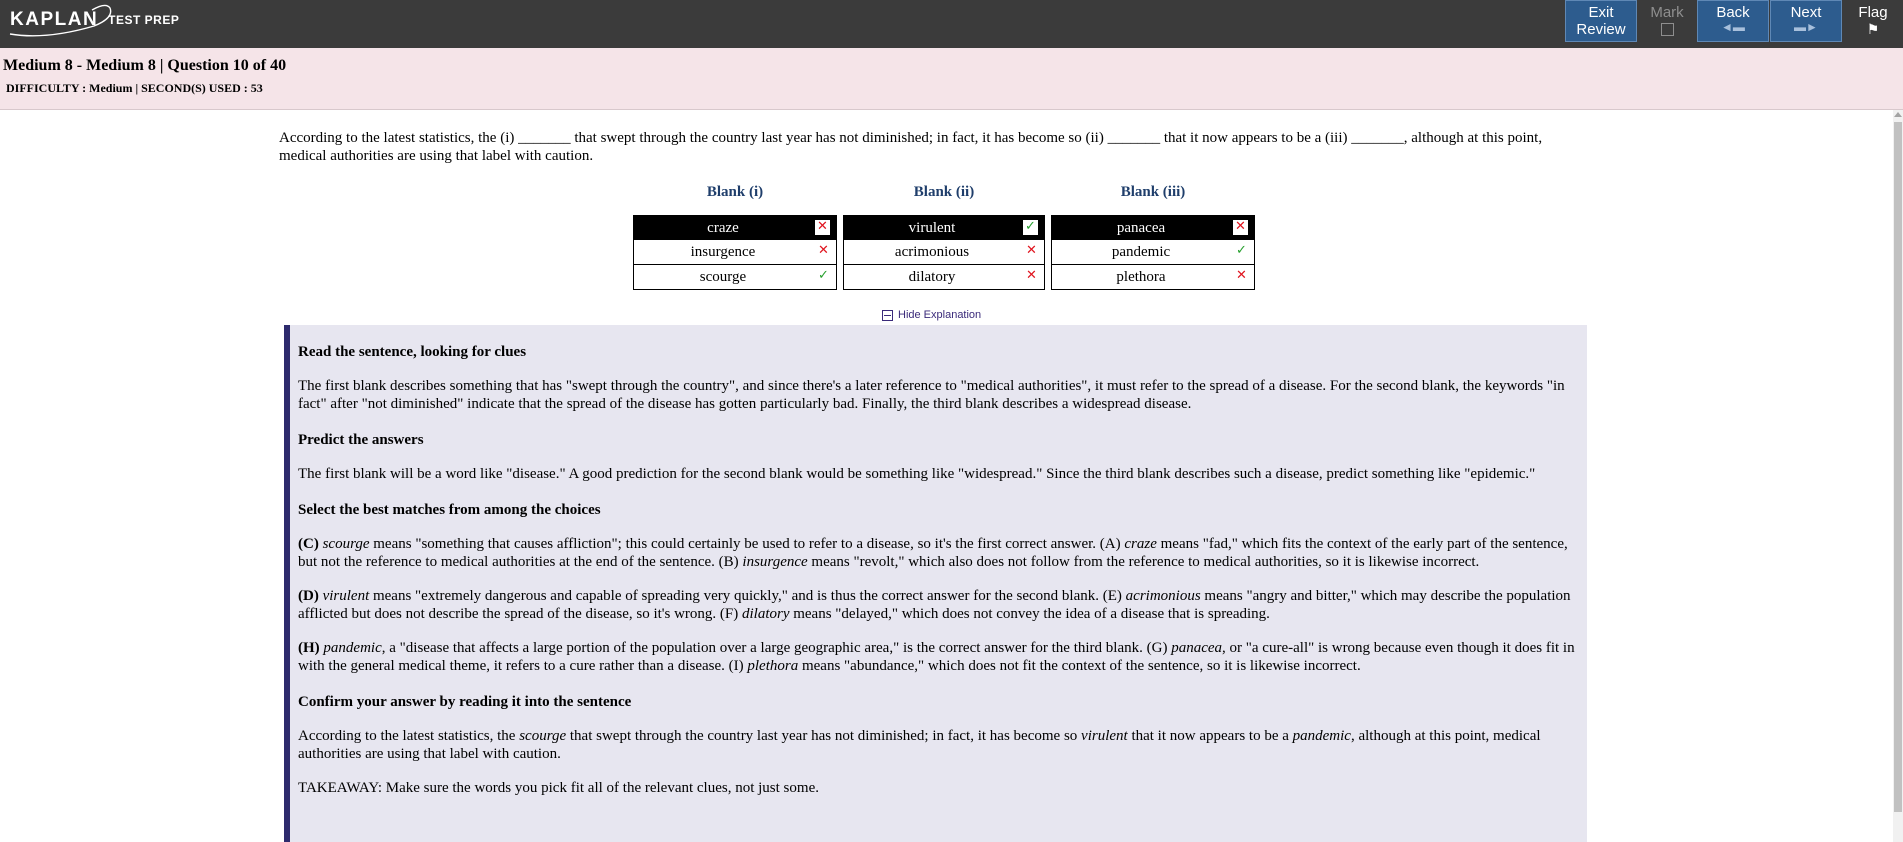 The image size is (1903, 842). I want to click on choice-acrimonious: acrimonious ✕, so click(944, 252).